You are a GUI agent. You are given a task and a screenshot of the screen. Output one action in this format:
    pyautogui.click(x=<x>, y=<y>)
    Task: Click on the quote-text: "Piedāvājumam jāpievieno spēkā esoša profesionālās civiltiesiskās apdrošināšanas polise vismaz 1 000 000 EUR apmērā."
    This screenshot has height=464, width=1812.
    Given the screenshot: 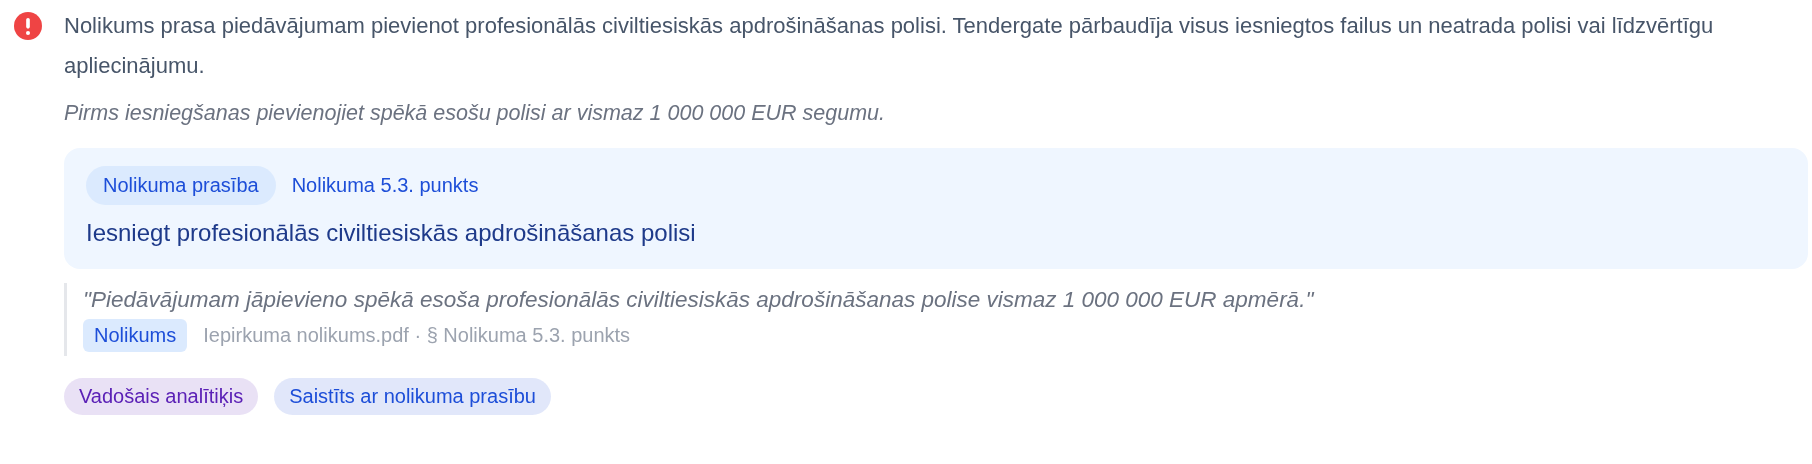 What is the action you would take?
    pyautogui.click(x=699, y=300)
    